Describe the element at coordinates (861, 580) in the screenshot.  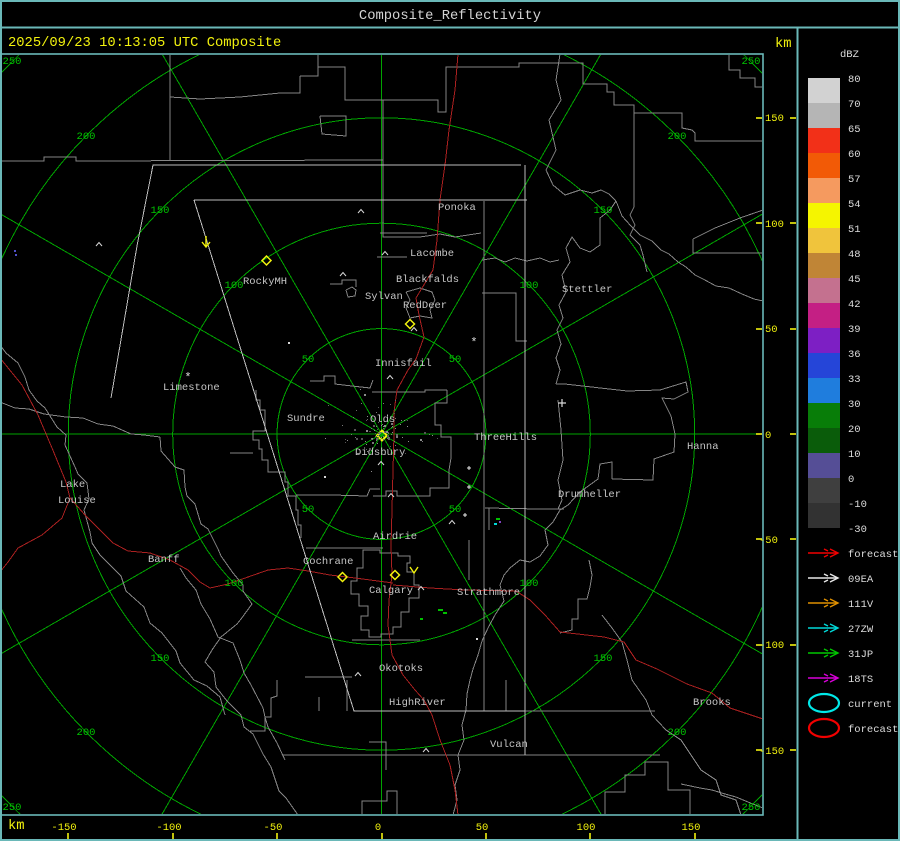
I see `svg-text: 09EA` at that location.